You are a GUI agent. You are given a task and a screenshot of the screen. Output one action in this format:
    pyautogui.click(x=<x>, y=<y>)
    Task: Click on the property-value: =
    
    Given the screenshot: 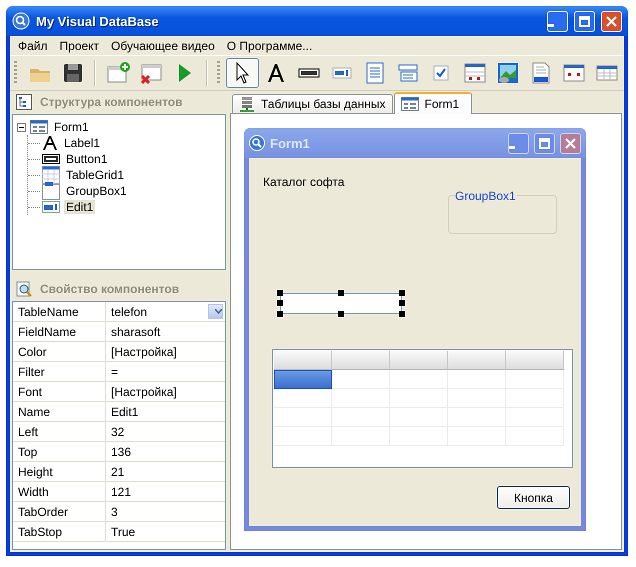 What is the action you would take?
    pyautogui.click(x=165, y=371)
    